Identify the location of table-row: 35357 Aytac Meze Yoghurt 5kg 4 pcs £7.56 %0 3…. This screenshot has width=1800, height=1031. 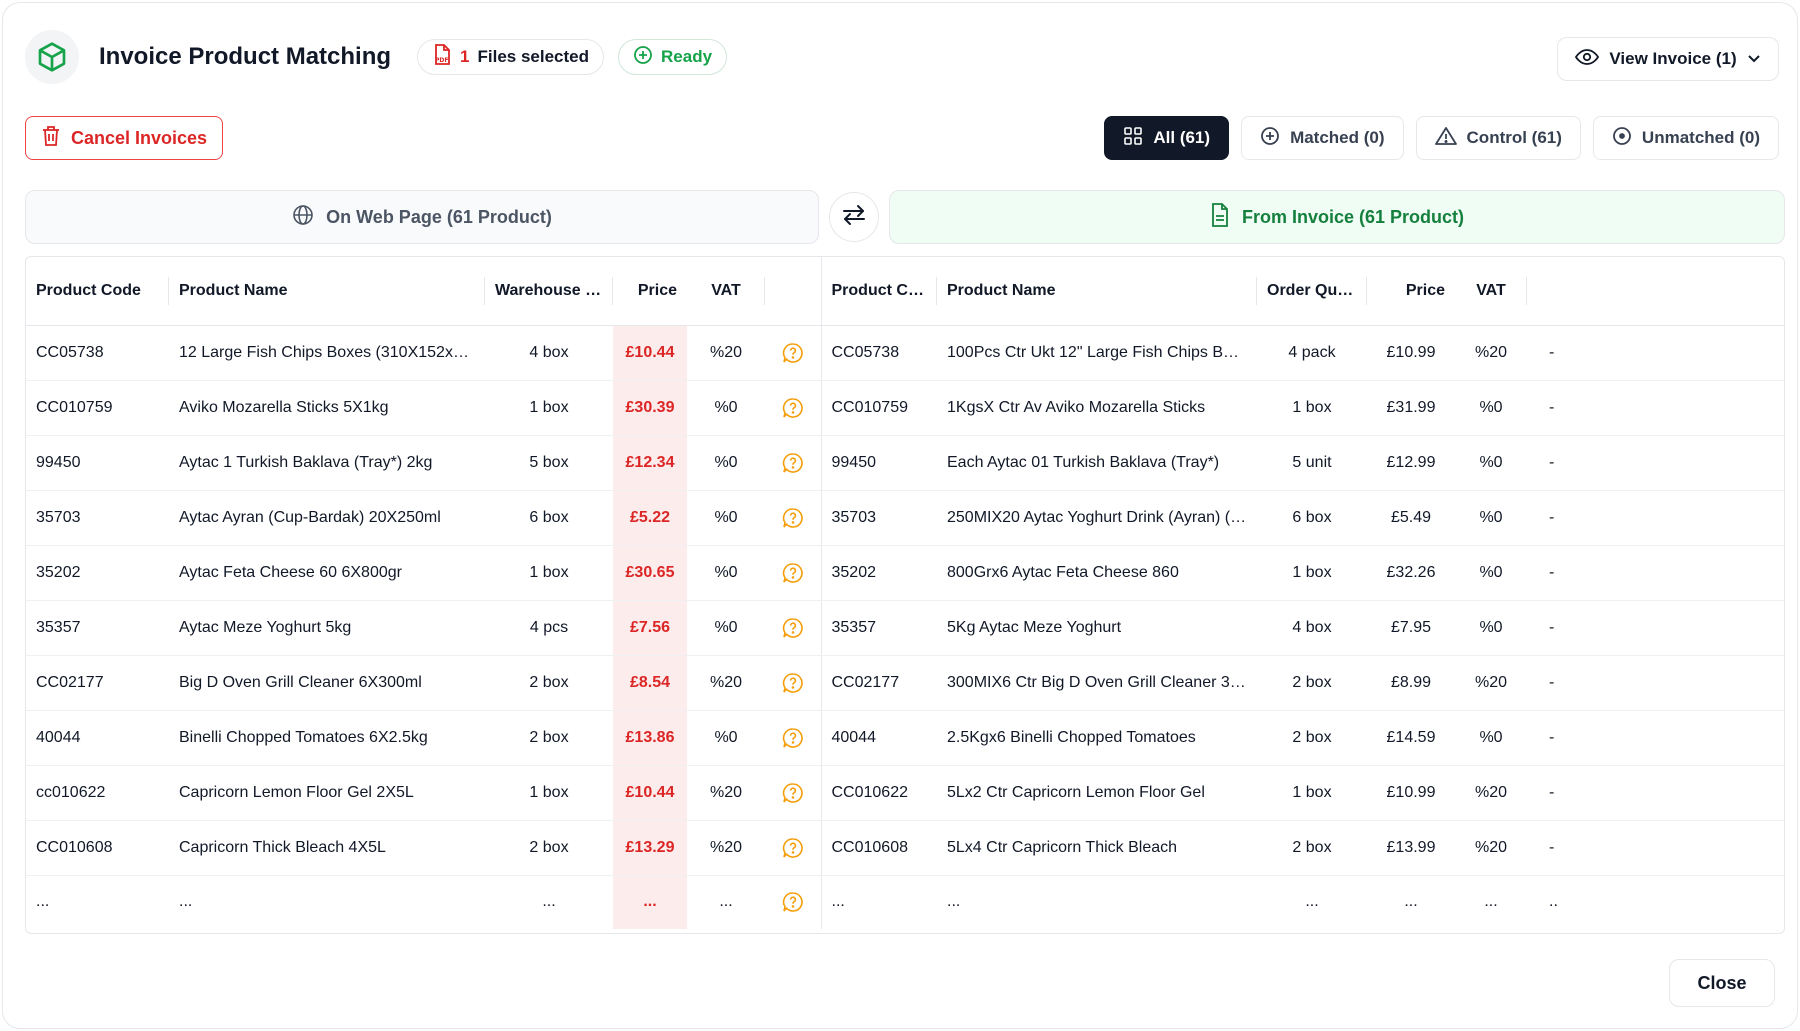
(905, 628).